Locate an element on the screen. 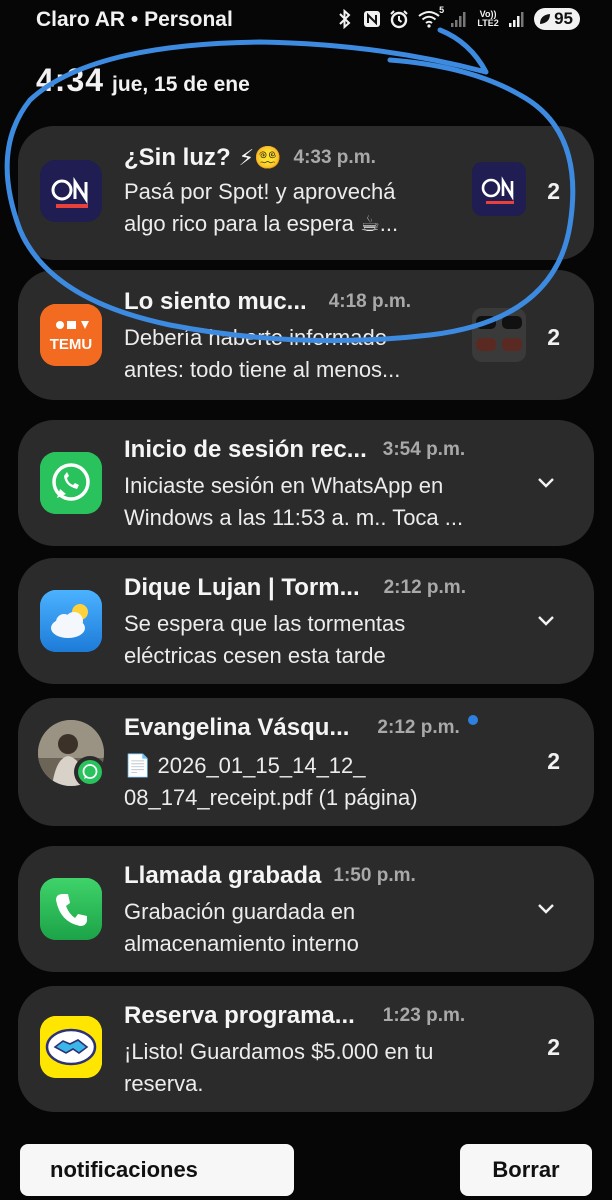  notification-line-1: Se espera que las tormentas is located at coordinates (265, 623).